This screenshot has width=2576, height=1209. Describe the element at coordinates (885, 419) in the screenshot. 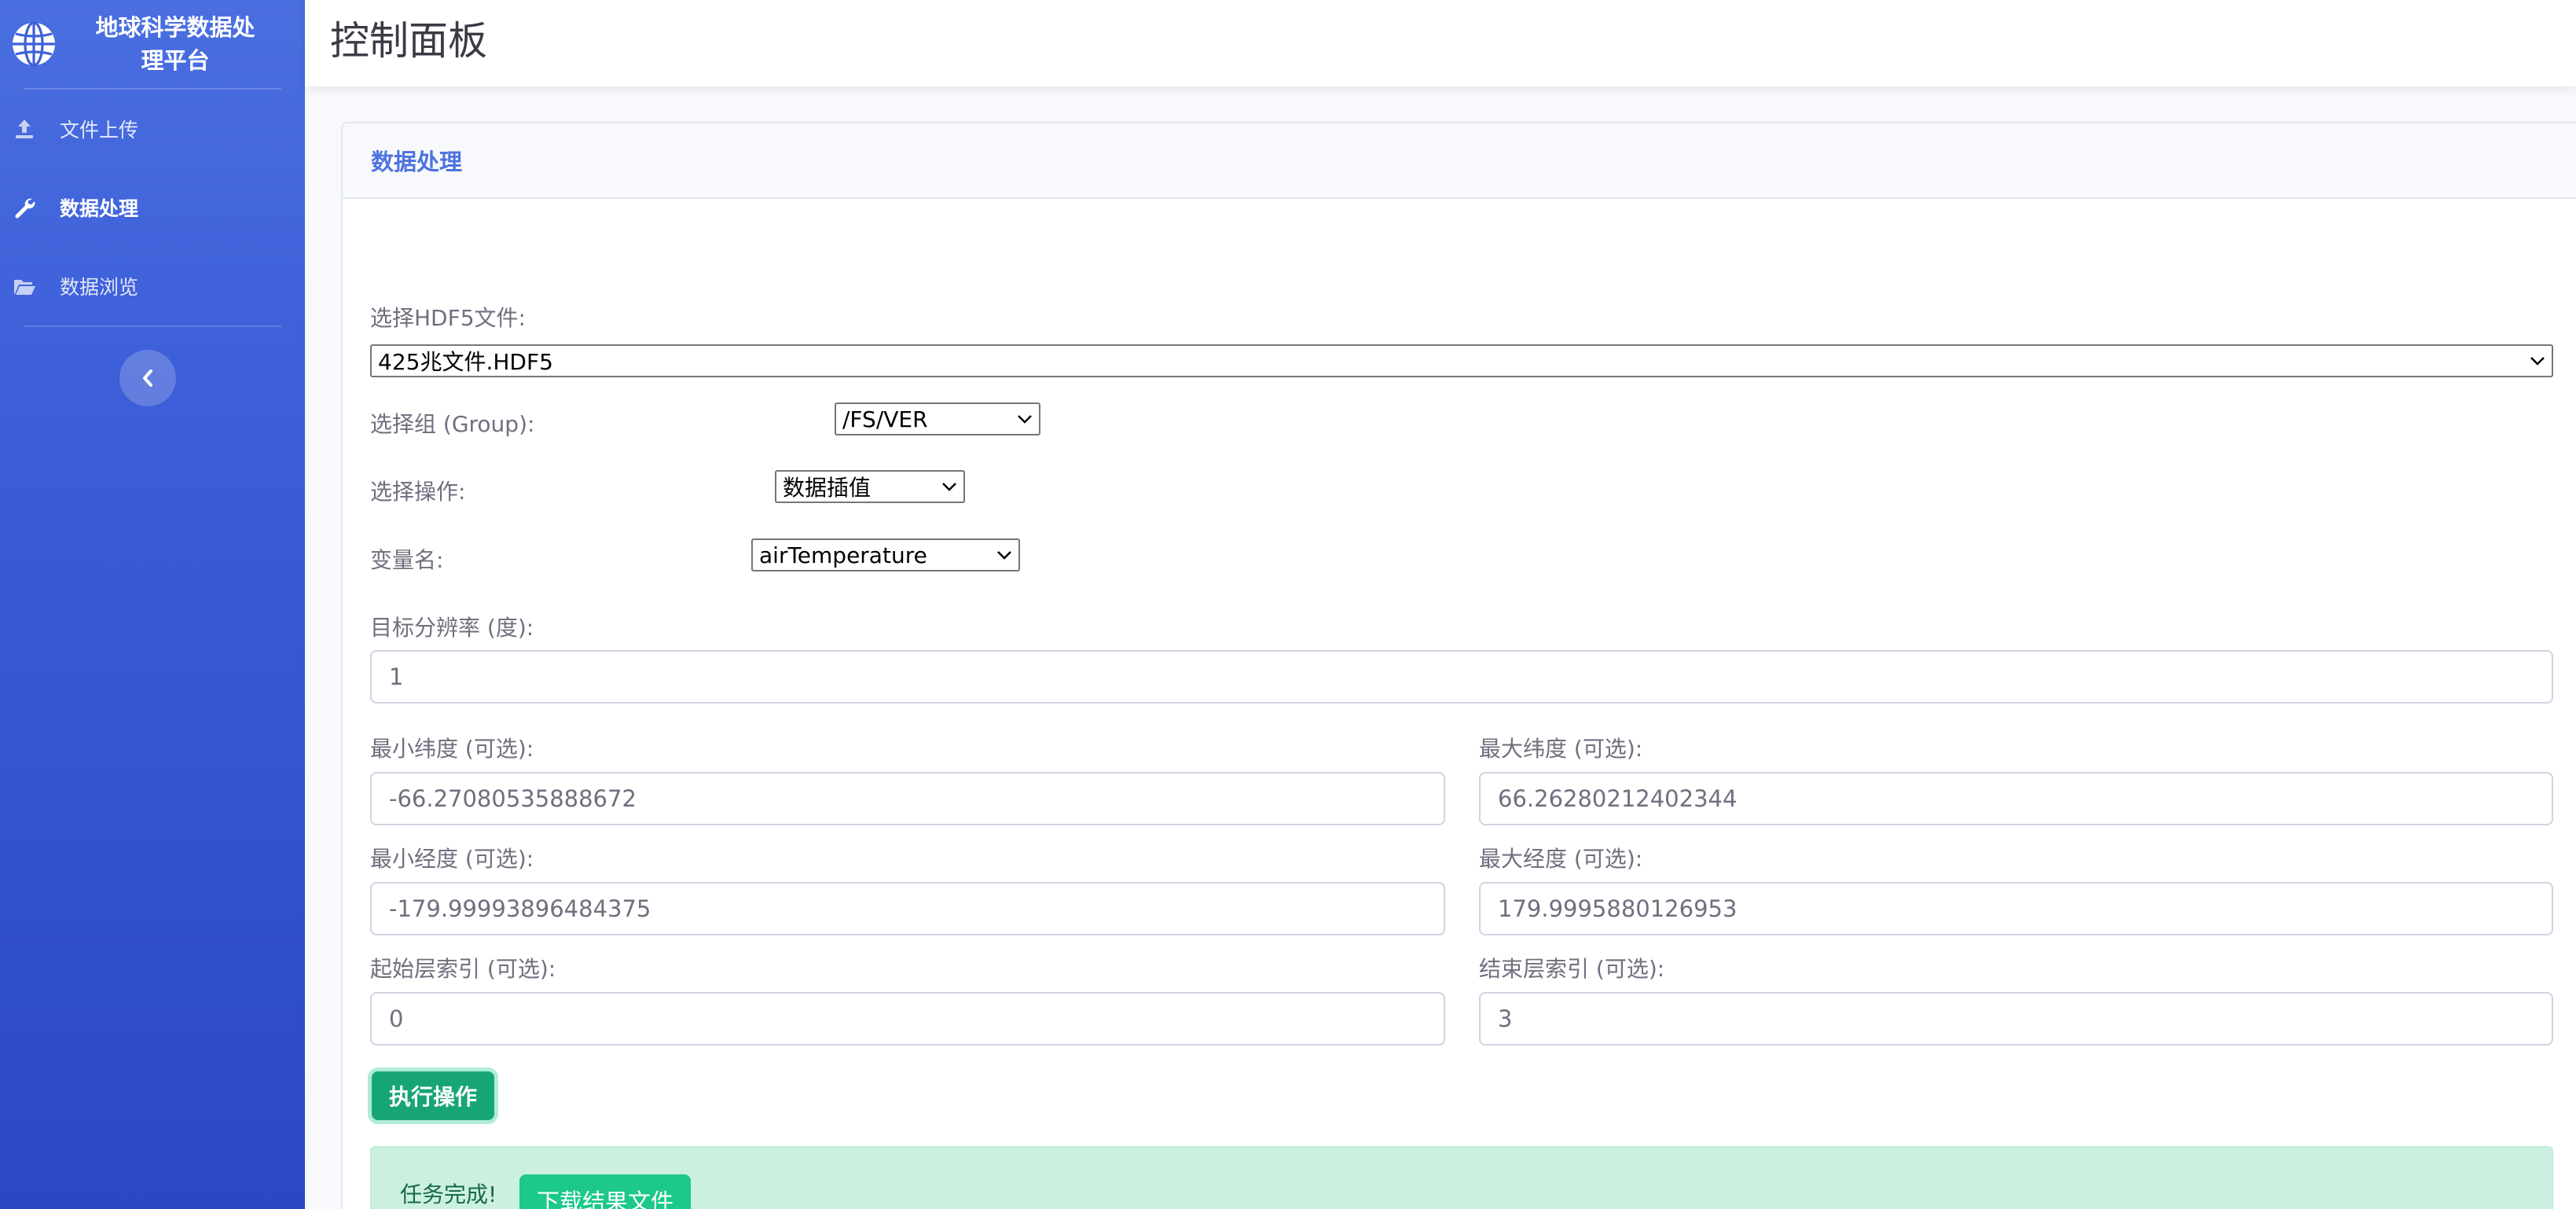

I see `group-select-value: /FS/VER` at that location.